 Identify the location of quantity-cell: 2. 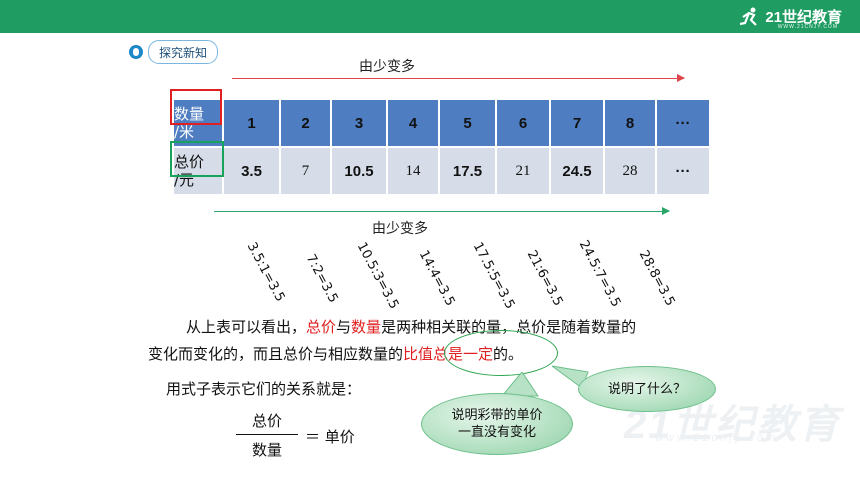
(305, 123).